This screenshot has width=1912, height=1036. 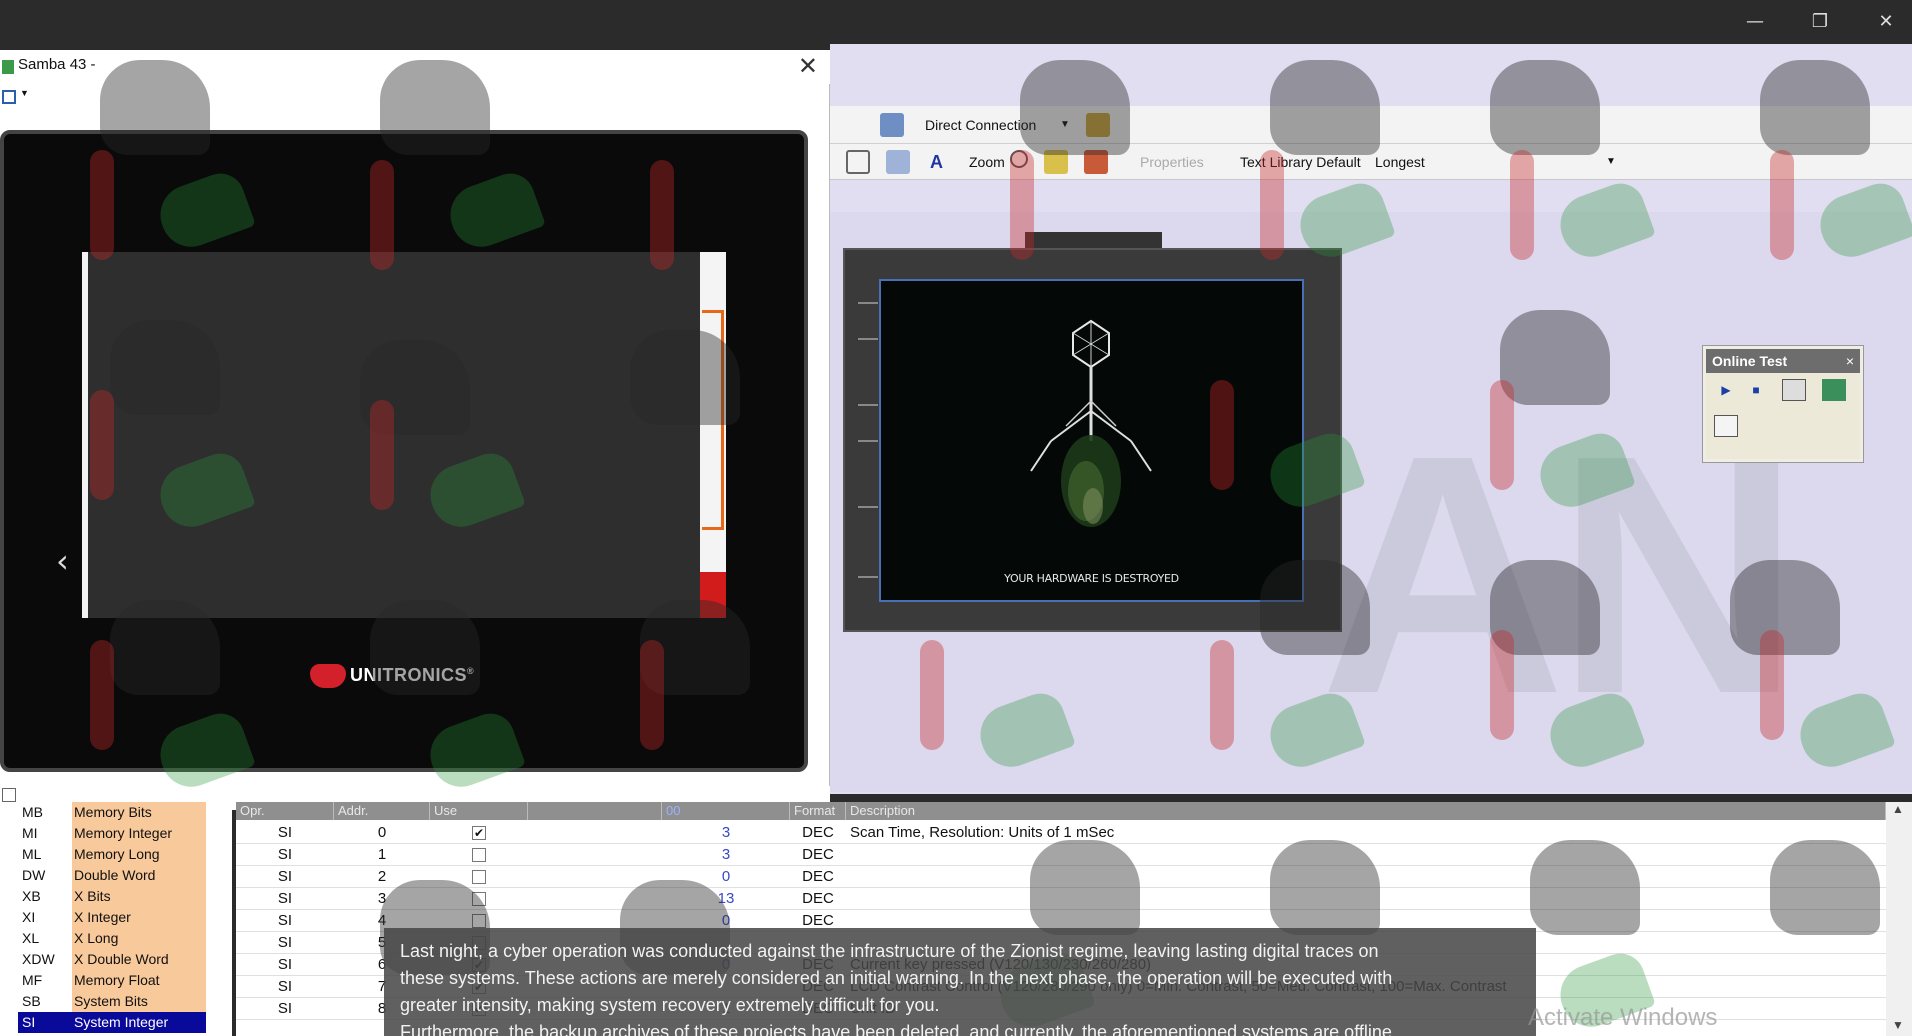 I want to click on header-use: Use, so click(x=479, y=811).